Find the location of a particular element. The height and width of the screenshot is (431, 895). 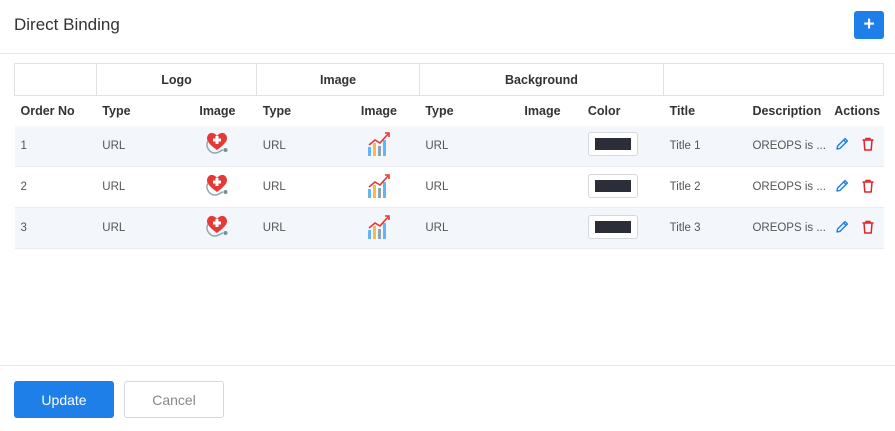

col-logo-type: Type is located at coordinates (116, 110).